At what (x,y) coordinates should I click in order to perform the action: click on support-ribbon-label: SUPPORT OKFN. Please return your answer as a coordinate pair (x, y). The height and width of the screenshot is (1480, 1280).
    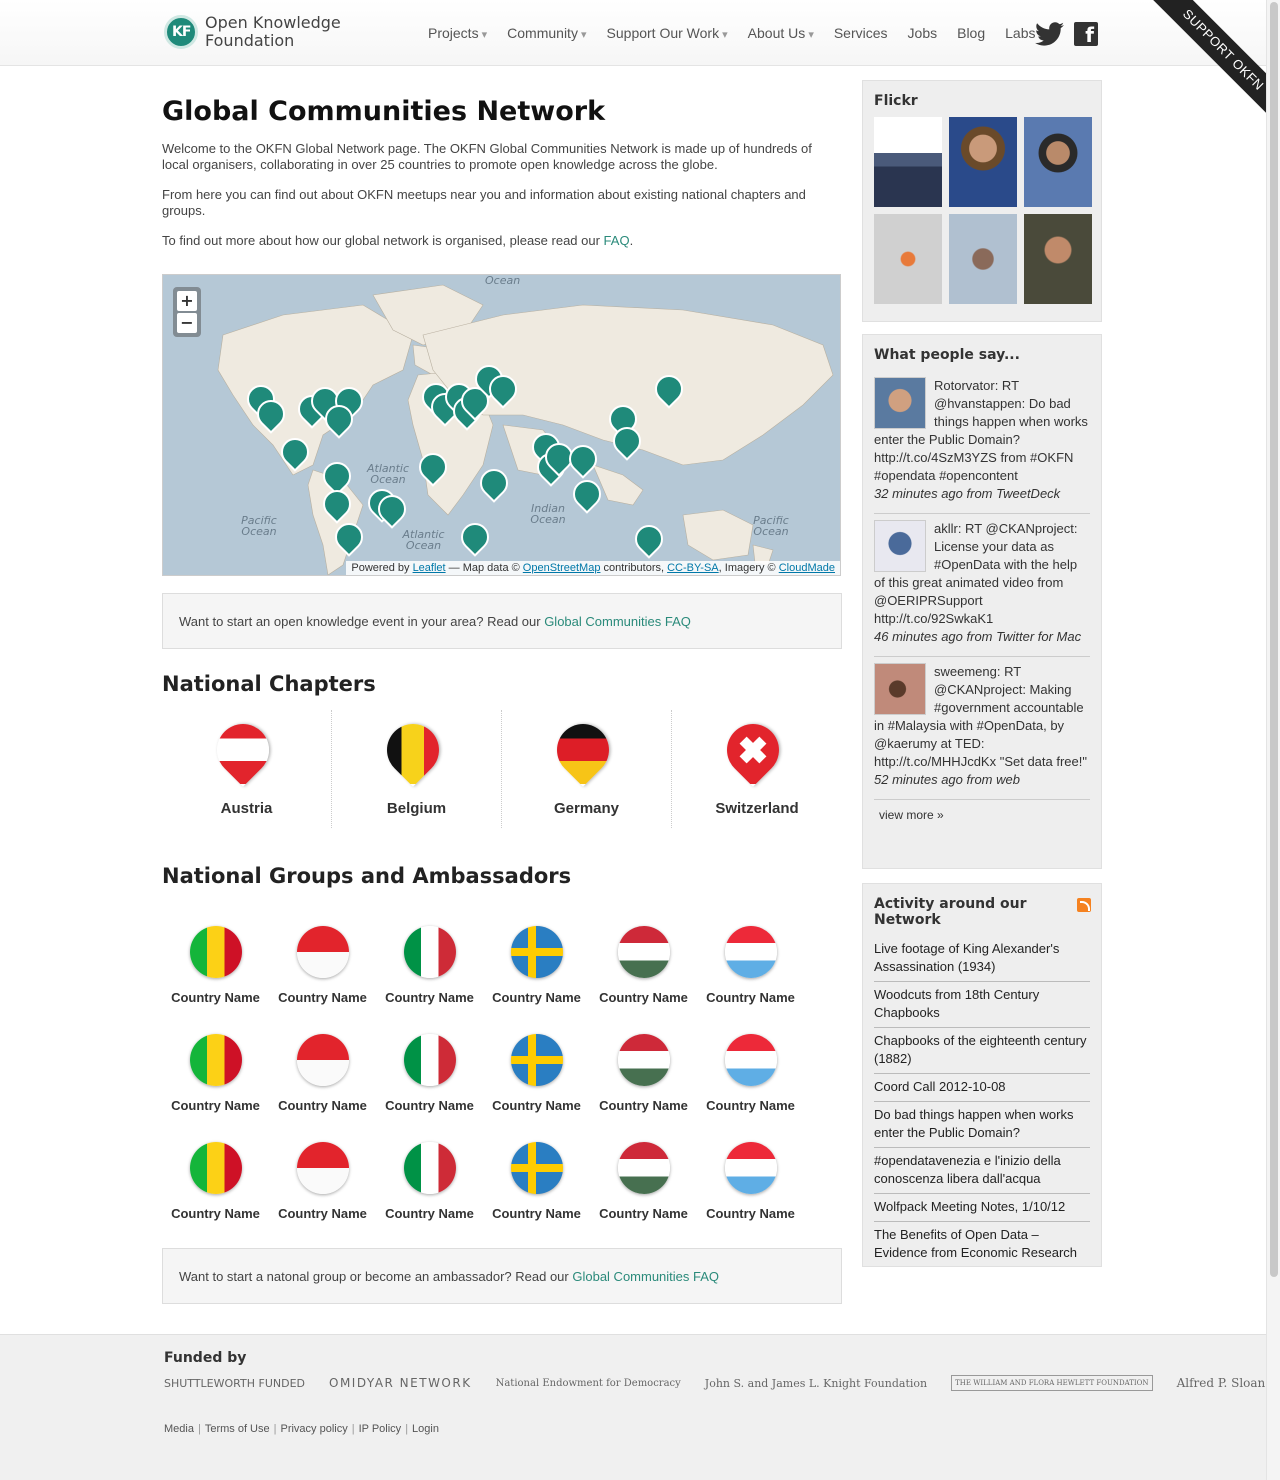
    Looking at the image, I should click on (1210, 67).